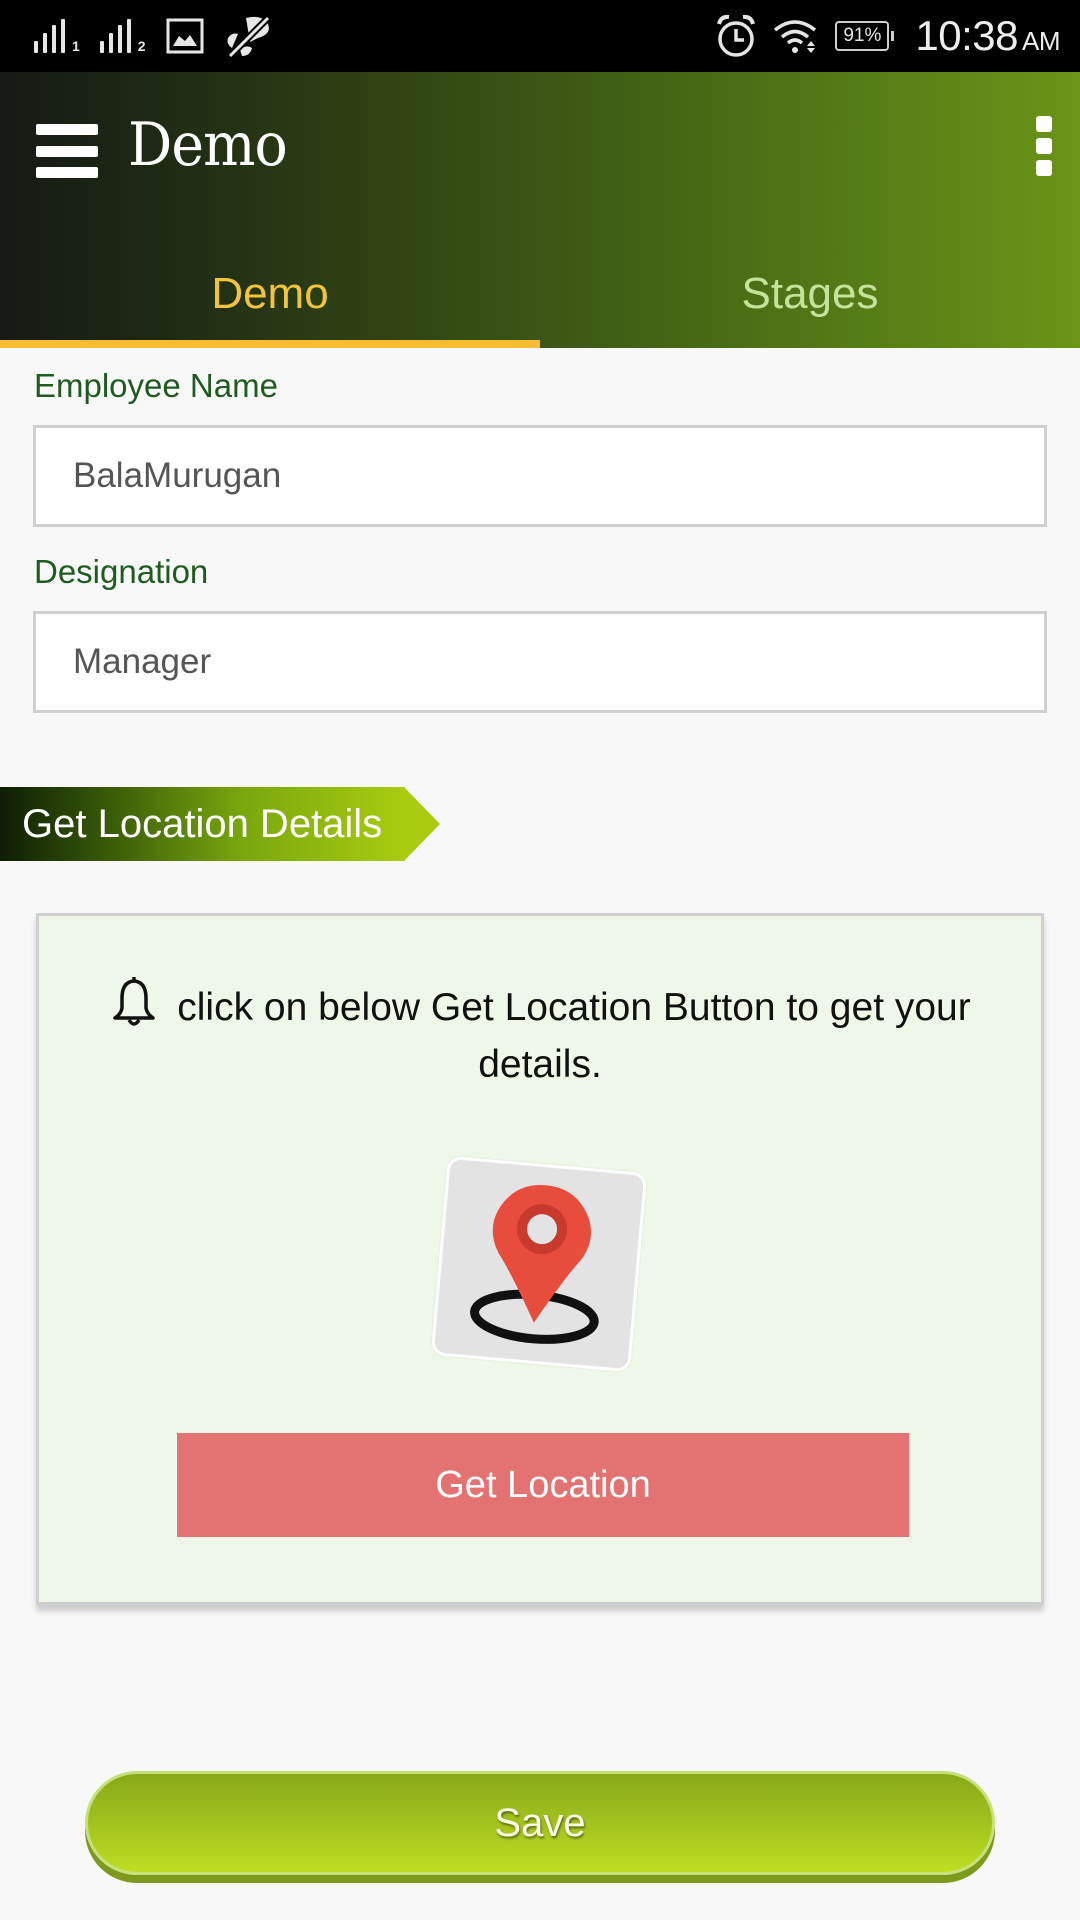 The image size is (1080, 1920). What do you see at coordinates (987, 35) in the screenshot?
I see `clock: 10:38 AM` at bounding box center [987, 35].